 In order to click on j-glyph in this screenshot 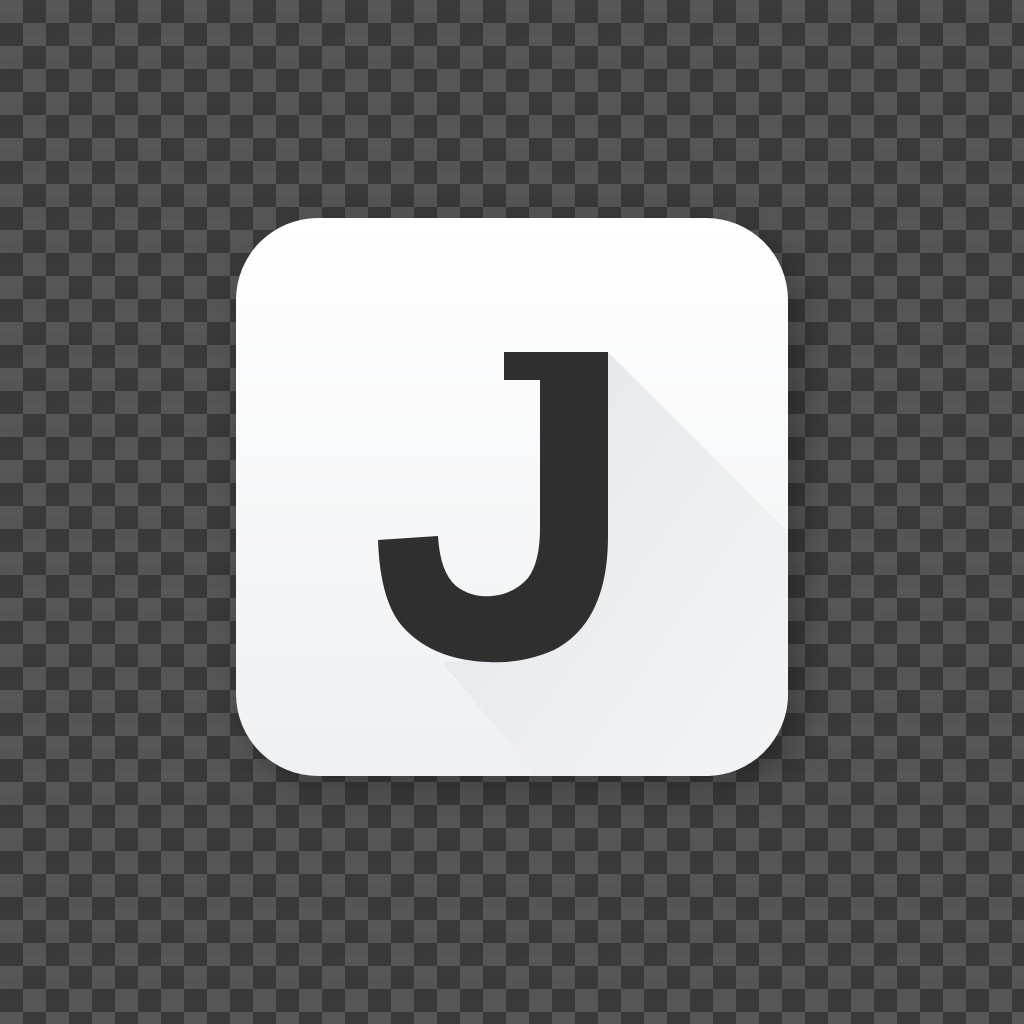, I will do `click(493, 507)`.